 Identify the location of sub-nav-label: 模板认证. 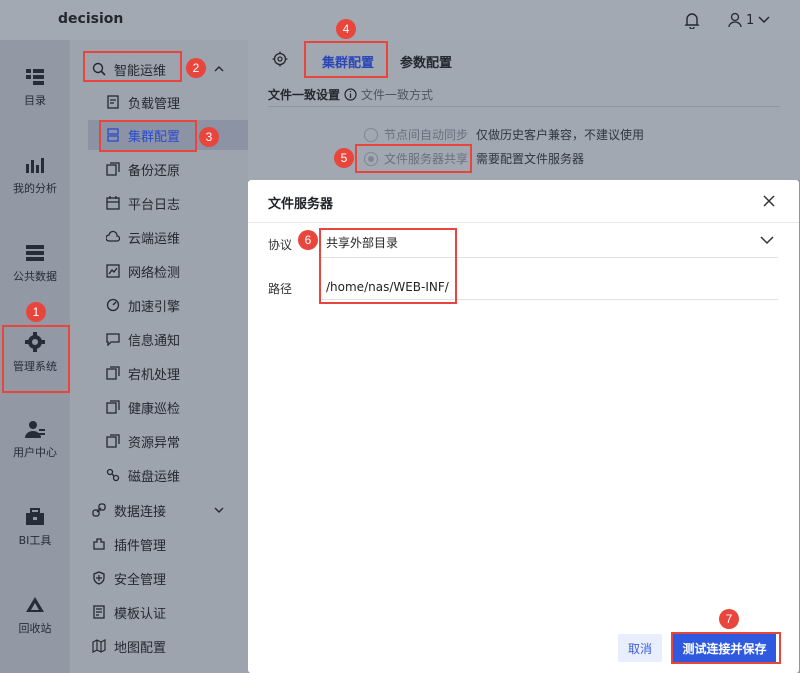
(140, 614).